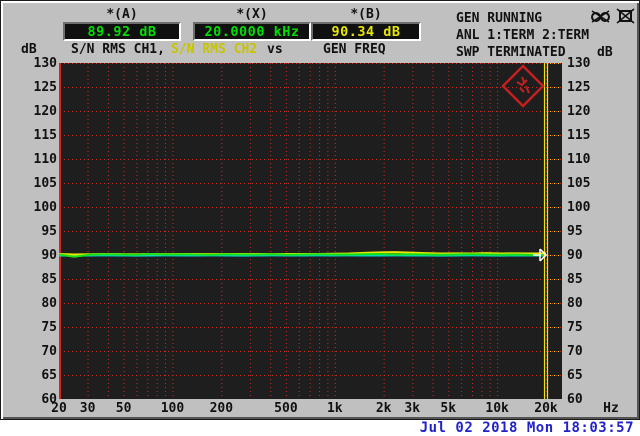 This screenshot has width=640, height=436. I want to click on readout-b-label: *(B), so click(366, 14).